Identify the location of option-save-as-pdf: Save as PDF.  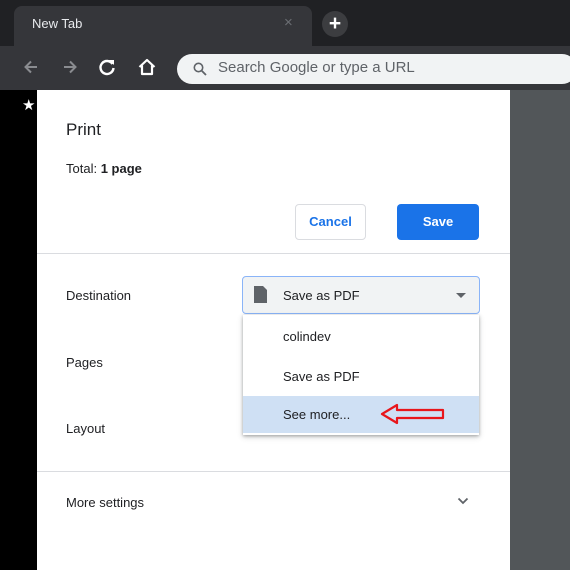
(361, 376).